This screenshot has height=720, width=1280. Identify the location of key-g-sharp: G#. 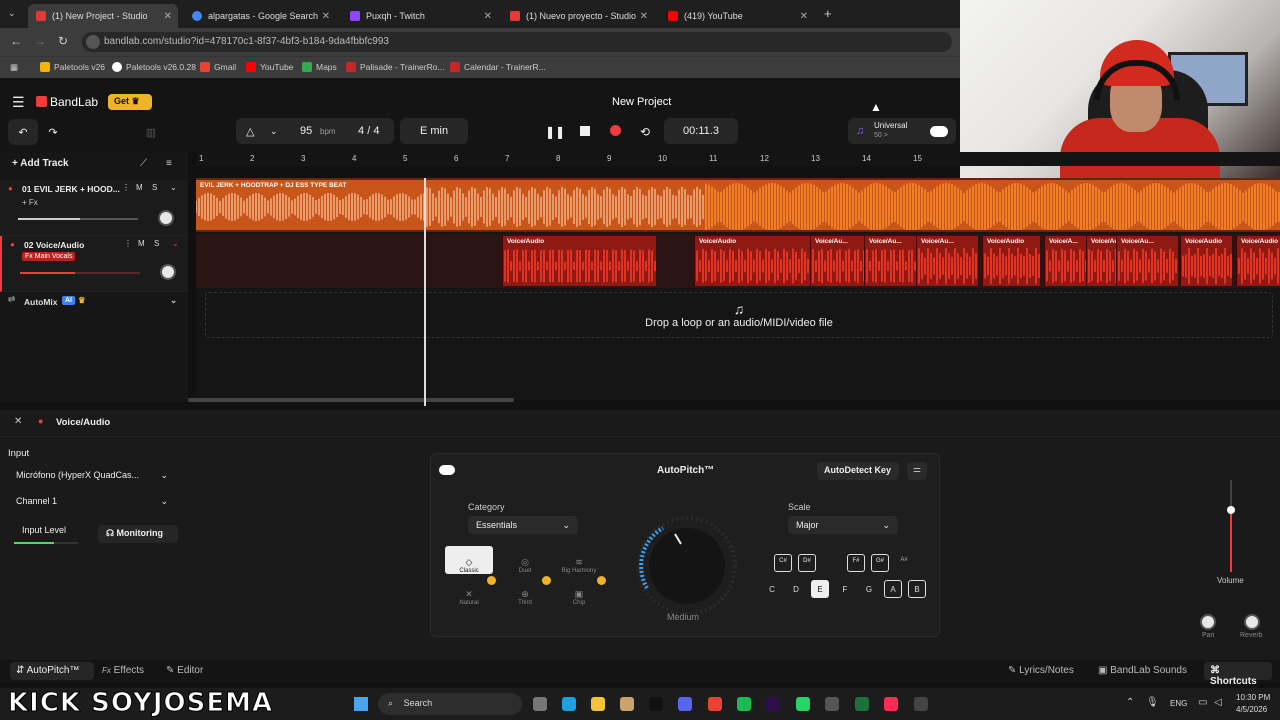
(880, 563).